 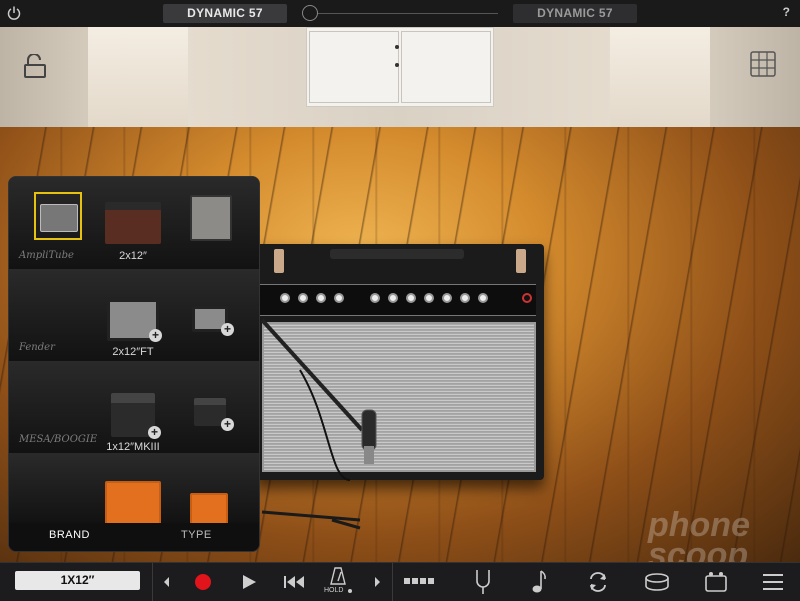 I want to click on amp-control-panel, so click(x=398, y=300).